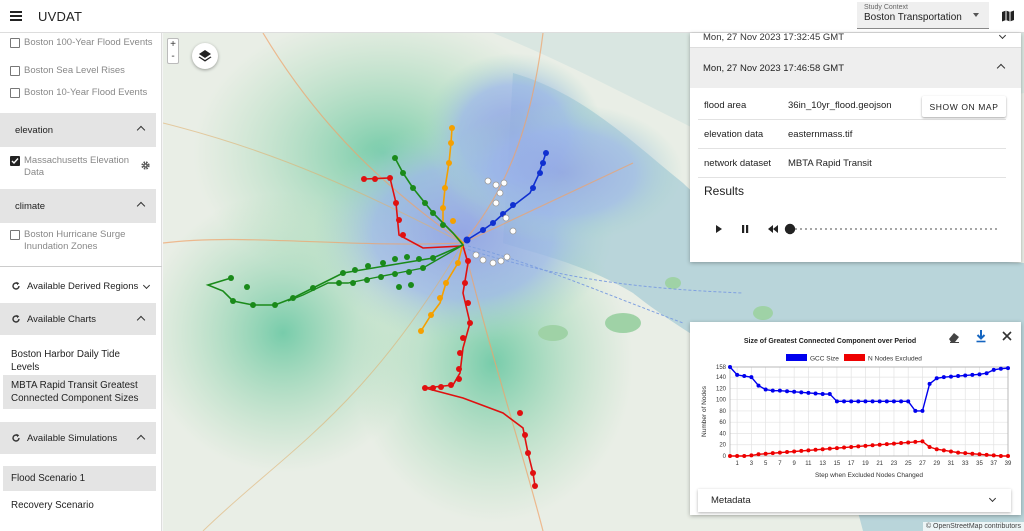 Image resolution: width=1024 pixels, height=531 pixels. What do you see at coordinates (85, 93) in the screenshot?
I see `layer-toggle-boston-10yr-flood: Boston 10-Year Flood Events` at bounding box center [85, 93].